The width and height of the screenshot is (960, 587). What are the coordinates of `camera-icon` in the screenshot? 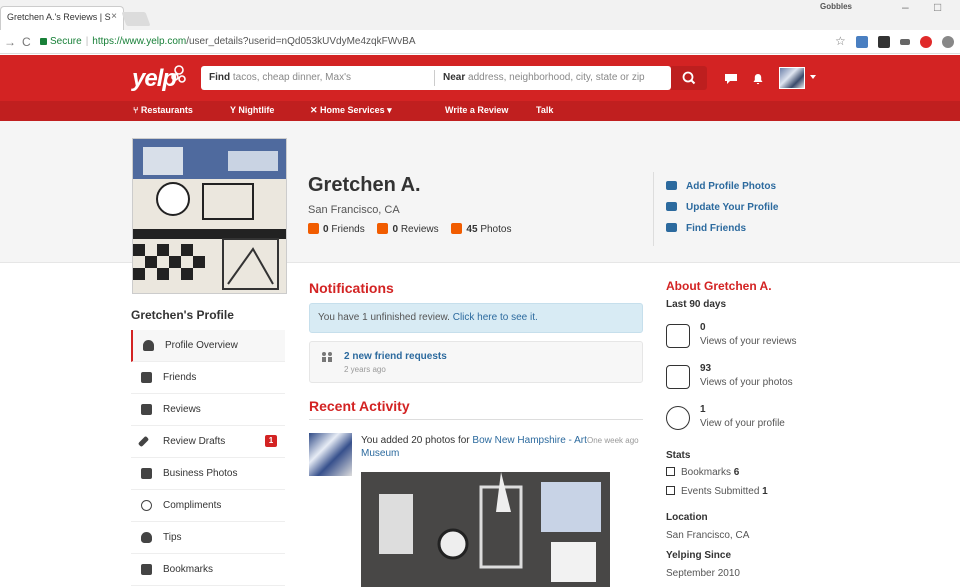 It's located at (146, 473).